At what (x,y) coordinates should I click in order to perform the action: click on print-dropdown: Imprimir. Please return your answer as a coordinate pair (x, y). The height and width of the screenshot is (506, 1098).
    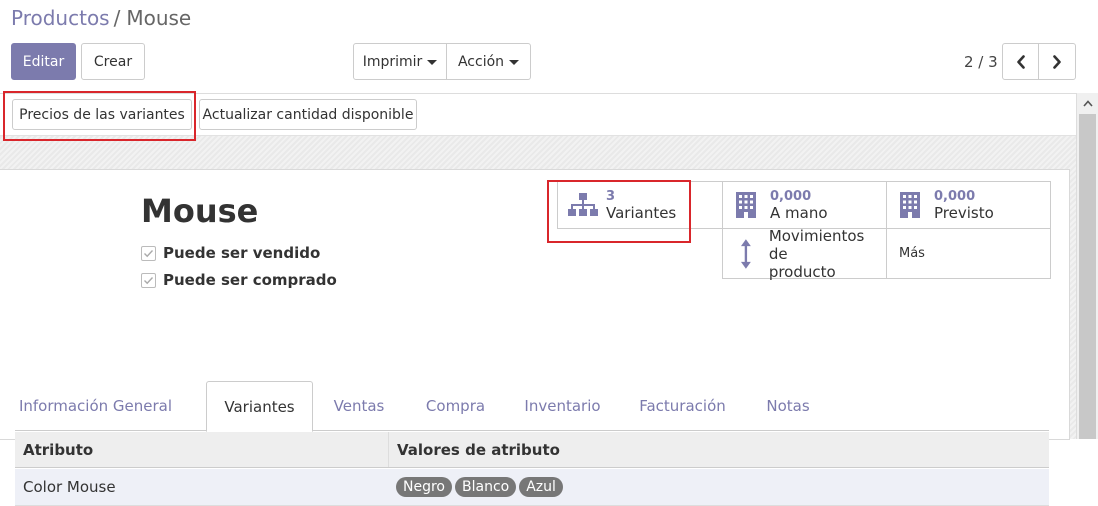
    Looking at the image, I should click on (400, 61).